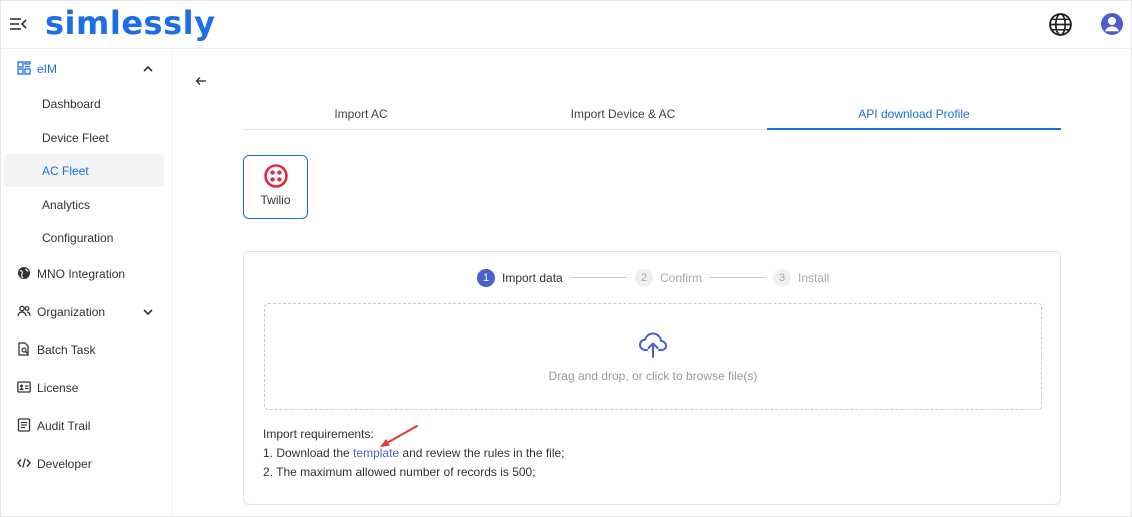 The height and width of the screenshot is (517, 1132). What do you see at coordinates (782, 278) in the screenshot?
I see `step-number: 3` at bounding box center [782, 278].